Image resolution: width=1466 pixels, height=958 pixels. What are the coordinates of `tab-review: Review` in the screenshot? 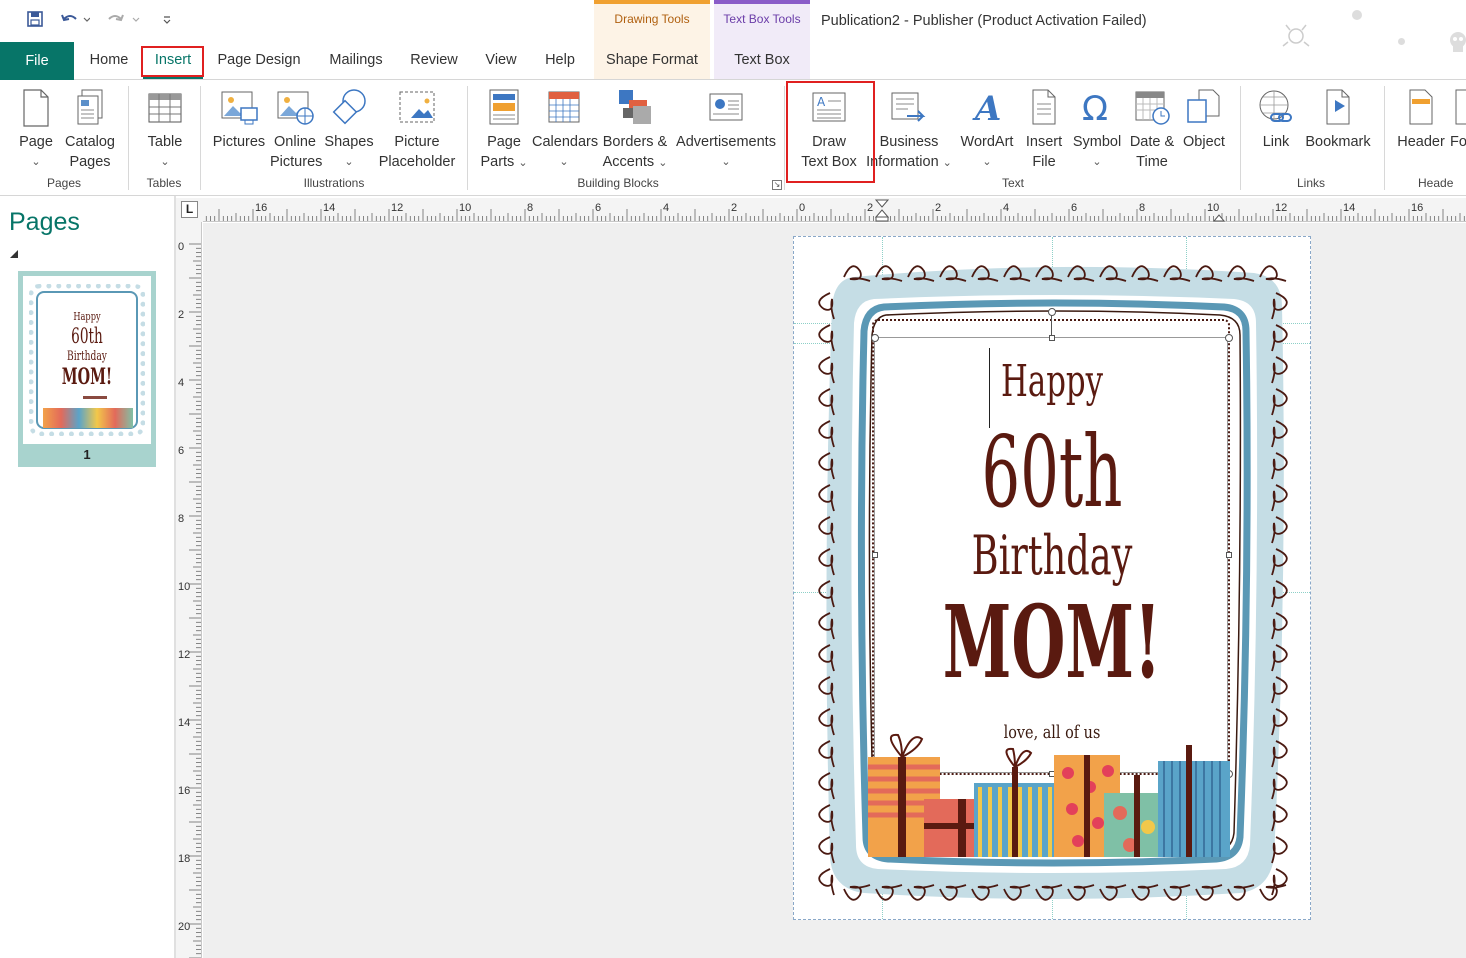 It's located at (434, 60).